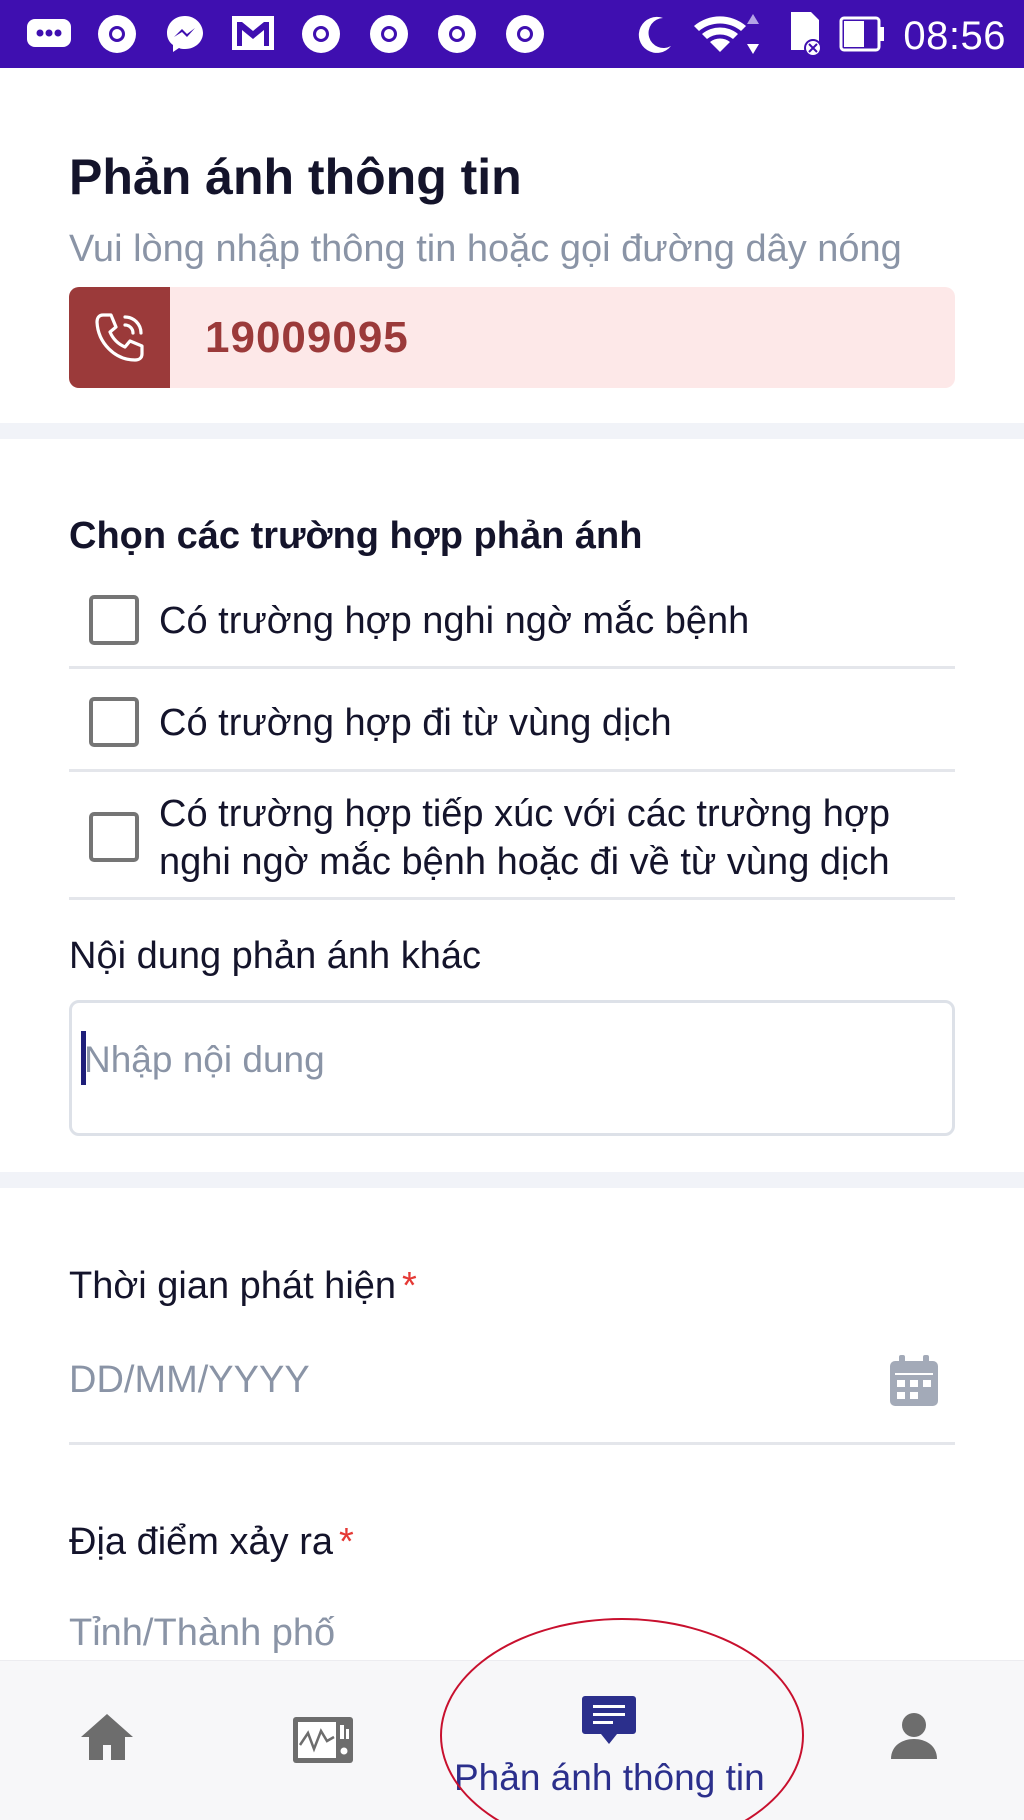  I want to click on moon-icon, so click(655, 36).